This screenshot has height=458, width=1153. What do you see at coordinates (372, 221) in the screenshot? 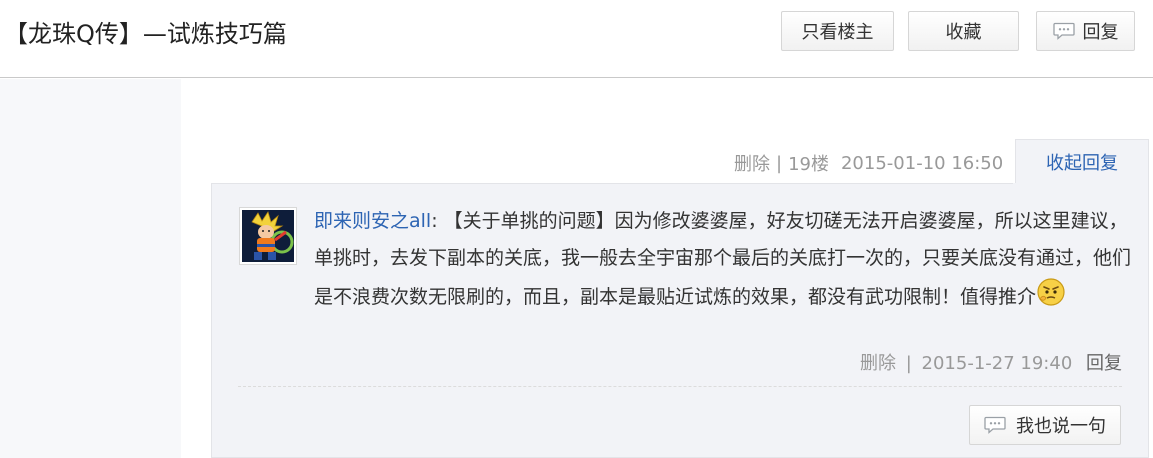
I see `sub-reply-username: 即来则安之all` at bounding box center [372, 221].